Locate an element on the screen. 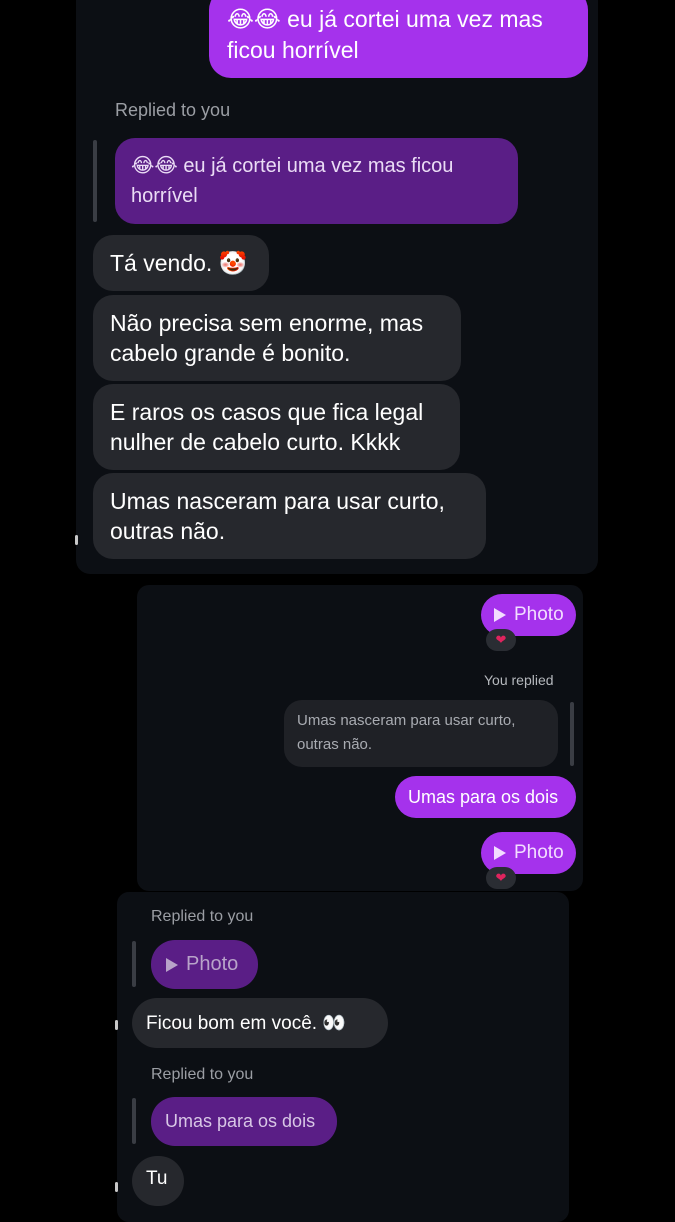 The height and width of the screenshot is (1222, 675). quoted-message-text: eu já cortei uma vez mas ficou horrível is located at coordinates (292, 181).